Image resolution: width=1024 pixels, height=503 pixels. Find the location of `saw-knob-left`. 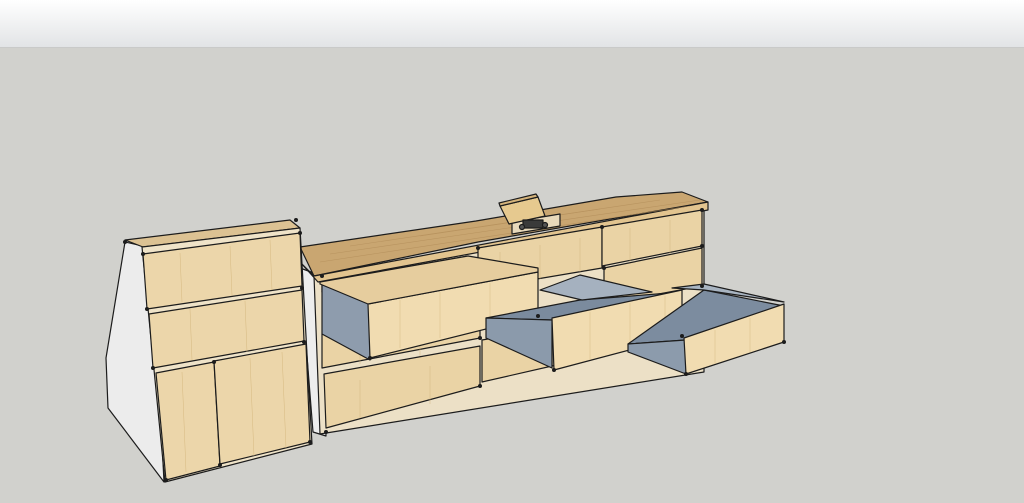

saw-knob-left is located at coordinates (522, 227).